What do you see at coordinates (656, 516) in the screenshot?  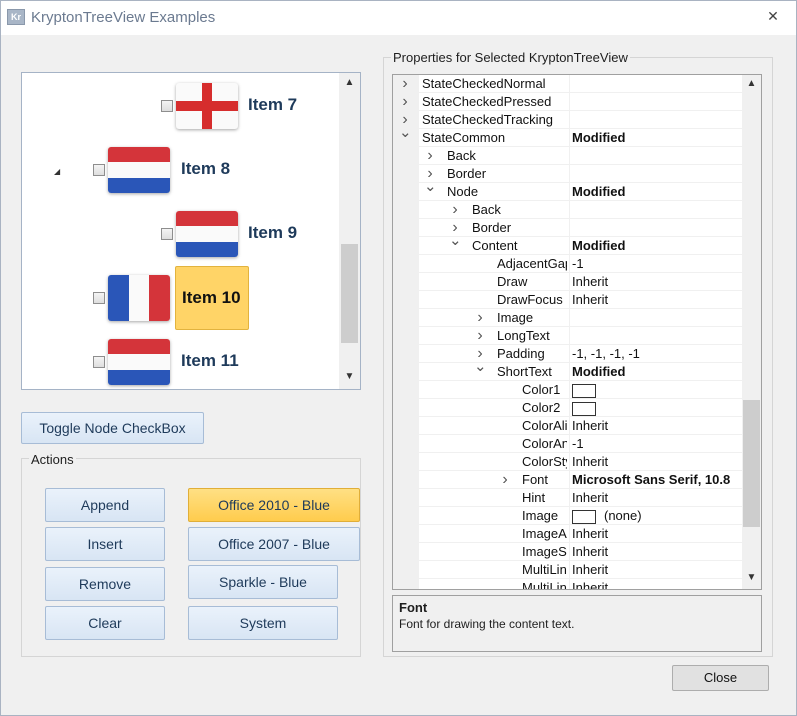 I see `property-value: (none)` at bounding box center [656, 516].